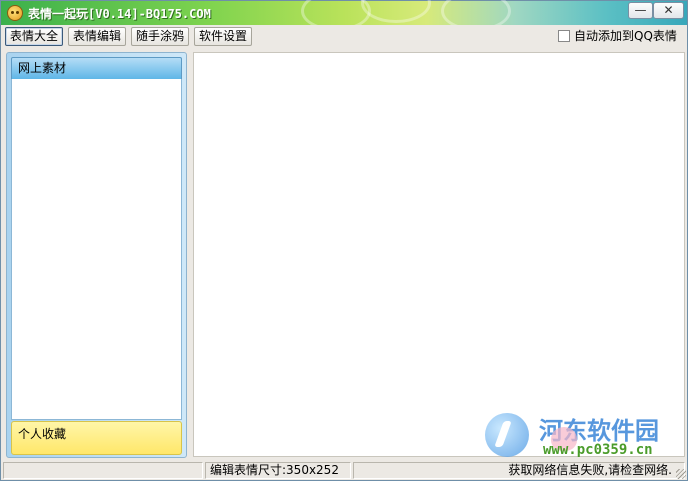 This screenshot has width=688, height=481. What do you see at coordinates (396, 11) in the screenshot?
I see `title-swirl-decoration` at bounding box center [396, 11].